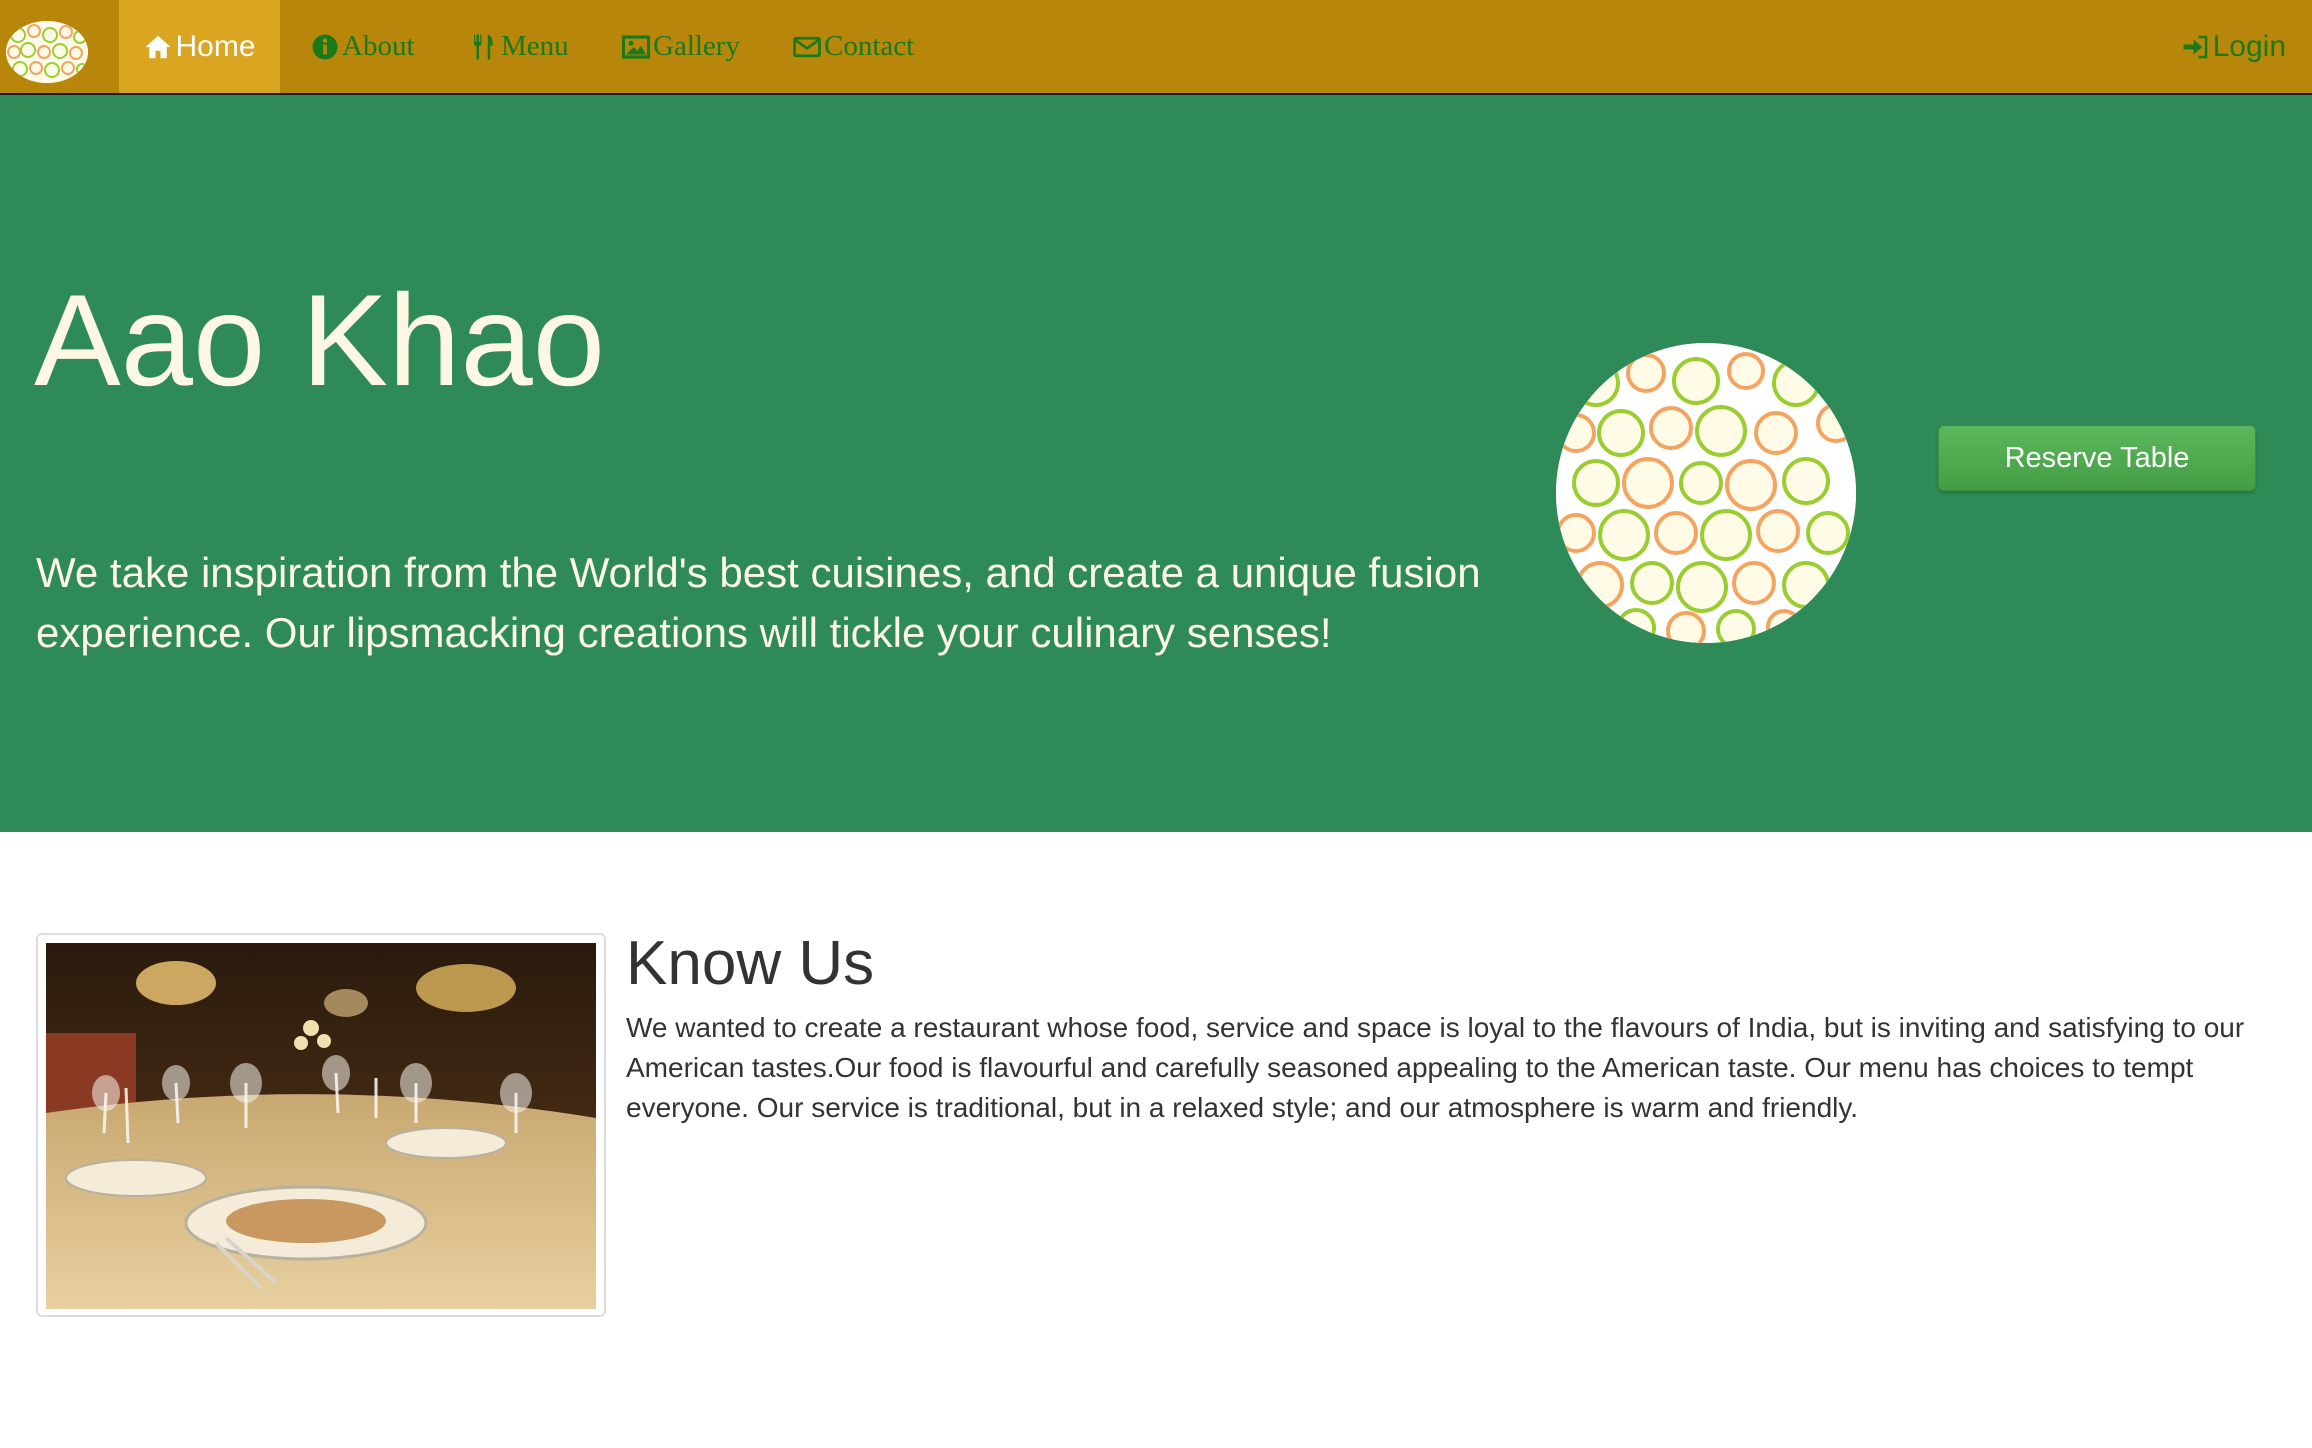 This screenshot has width=2312, height=1448. I want to click on nav-about: About, so click(362, 46).